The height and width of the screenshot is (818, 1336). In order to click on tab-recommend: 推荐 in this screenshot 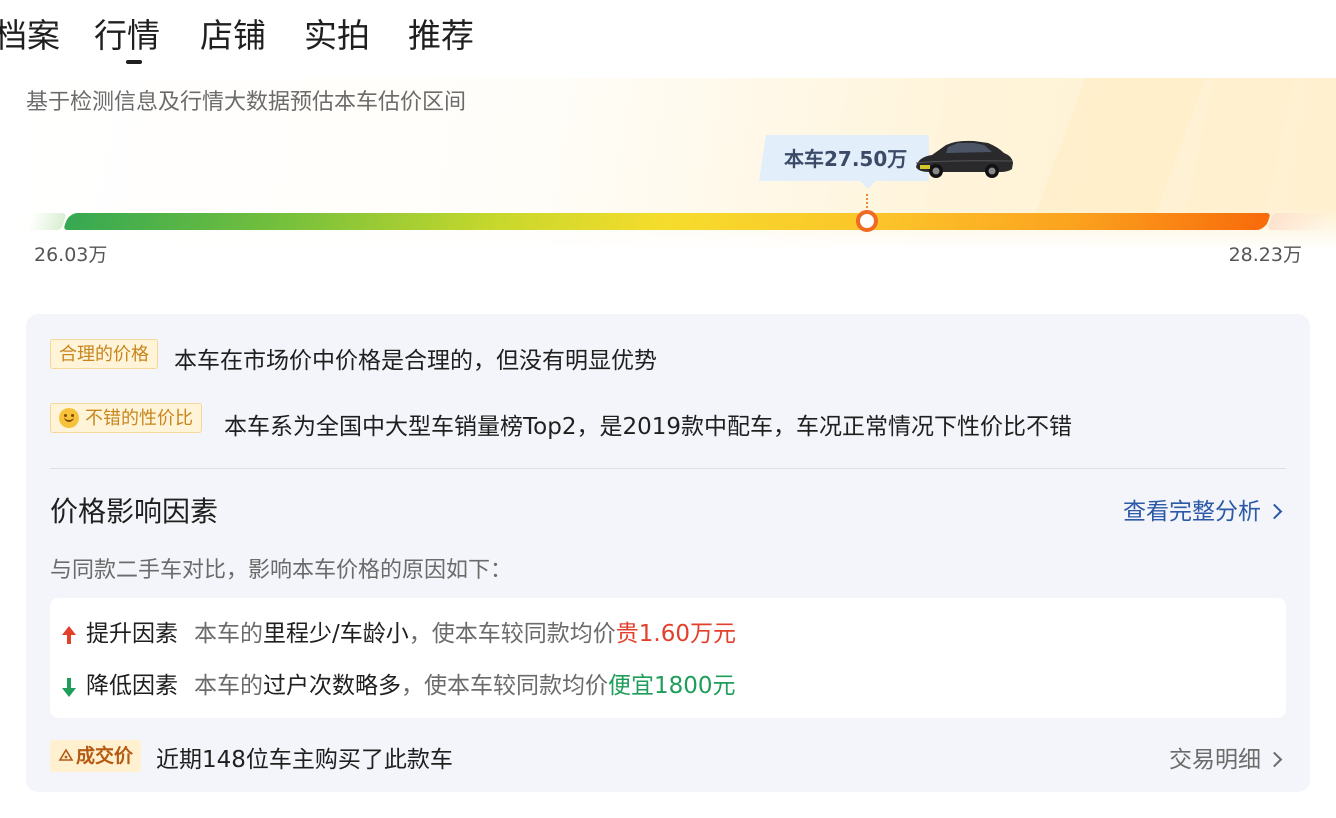, I will do `click(441, 36)`.